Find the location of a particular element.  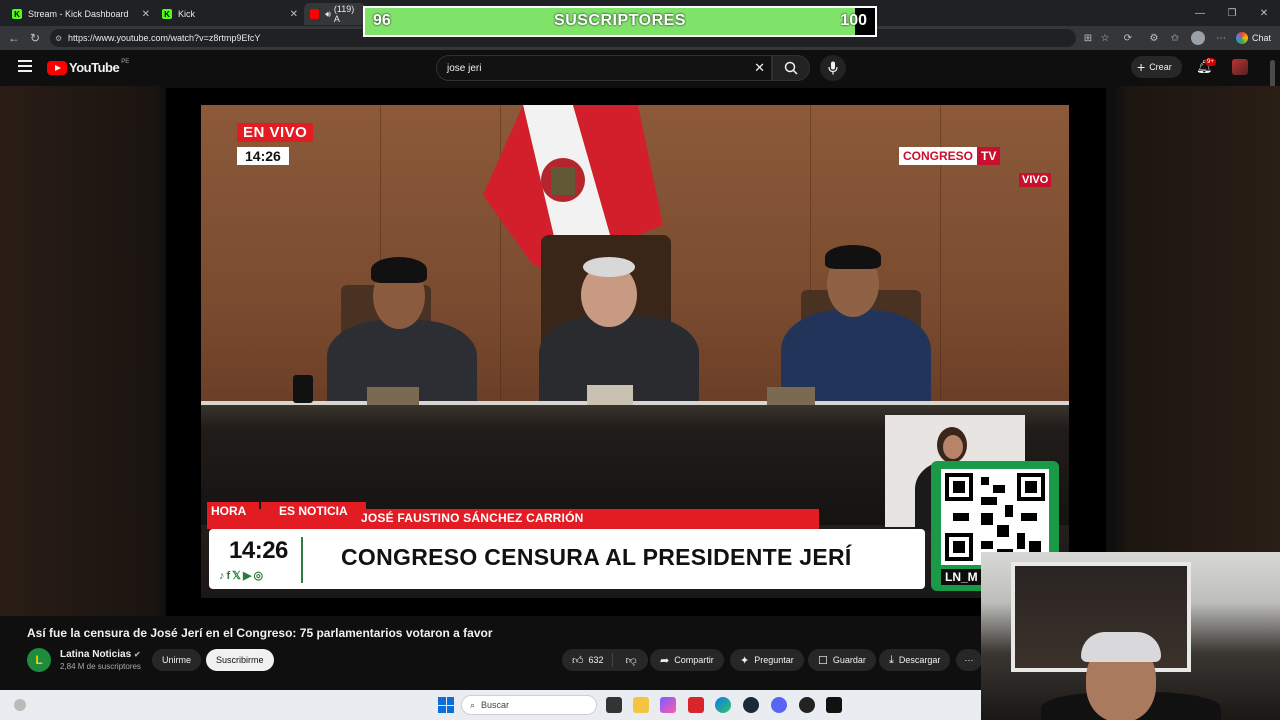

back-icon: ← is located at coordinates (14, 38).